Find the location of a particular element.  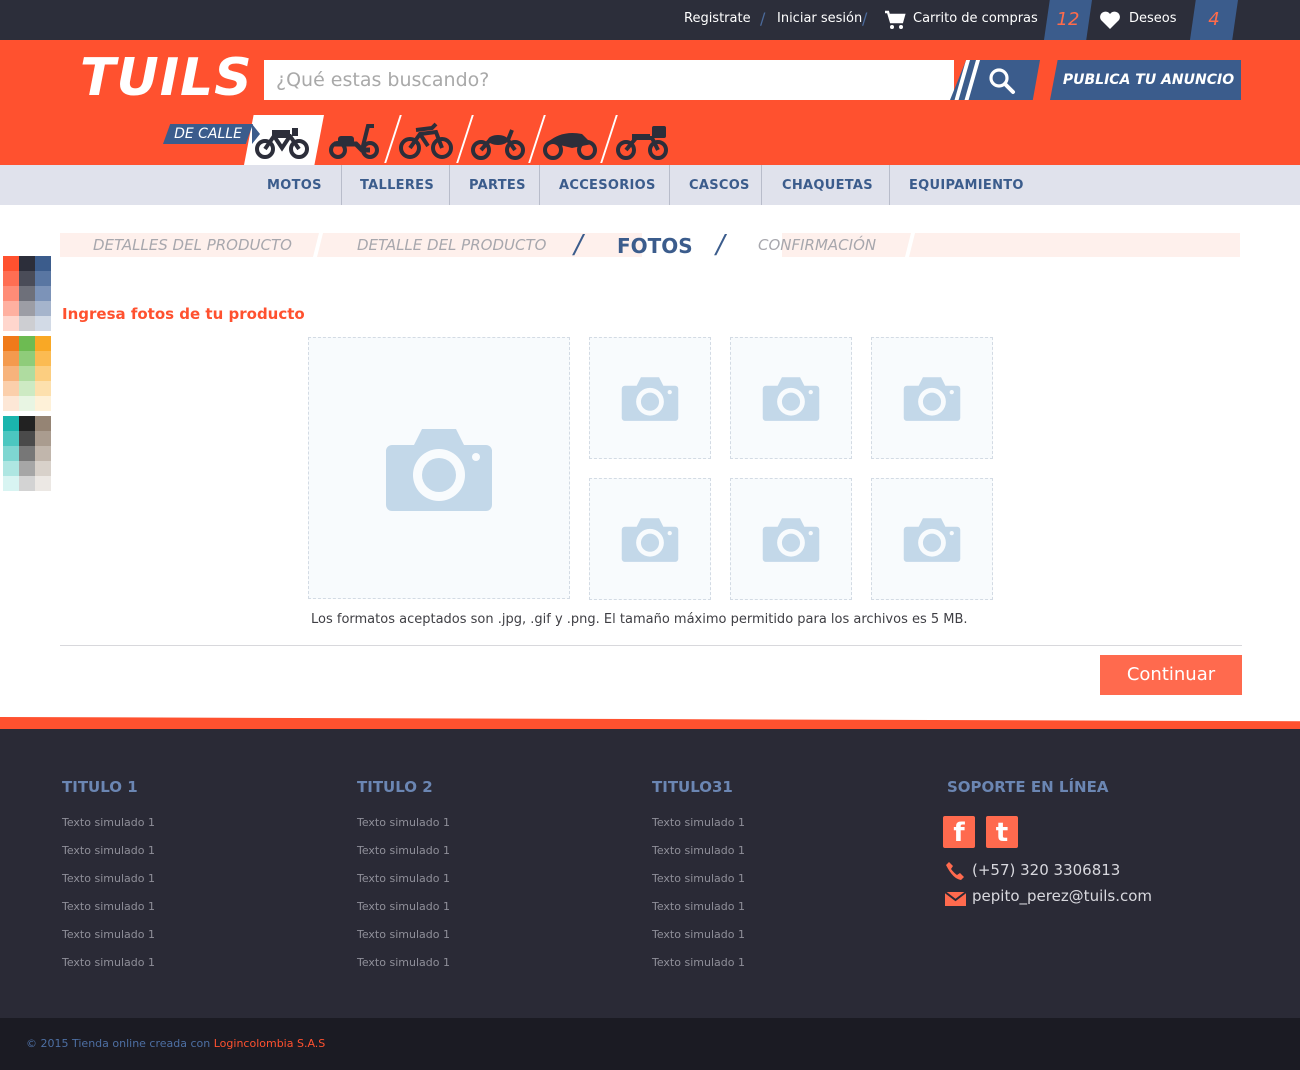

category-tag: DE CALLE is located at coordinates (208, 134).